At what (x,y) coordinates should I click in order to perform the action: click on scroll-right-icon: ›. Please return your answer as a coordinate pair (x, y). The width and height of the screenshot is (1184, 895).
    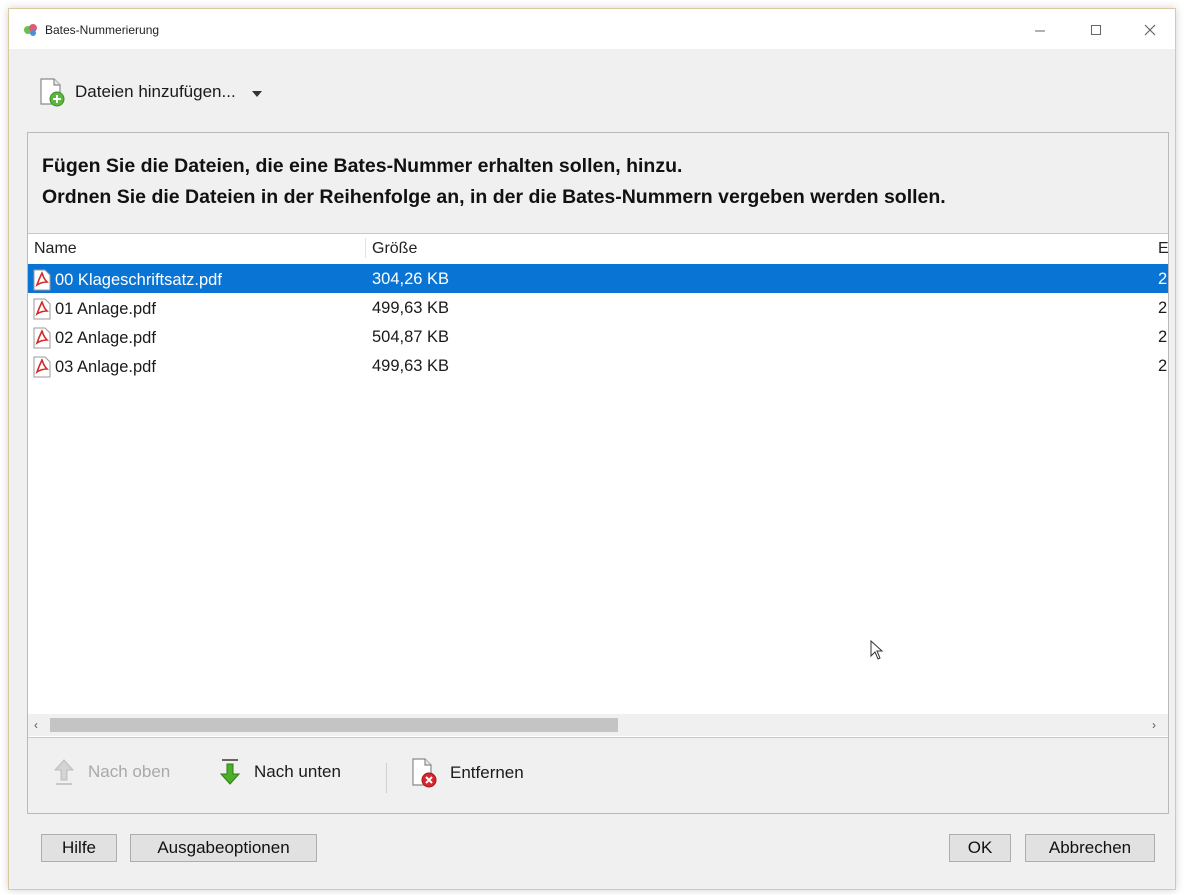
    Looking at the image, I should click on (1154, 725).